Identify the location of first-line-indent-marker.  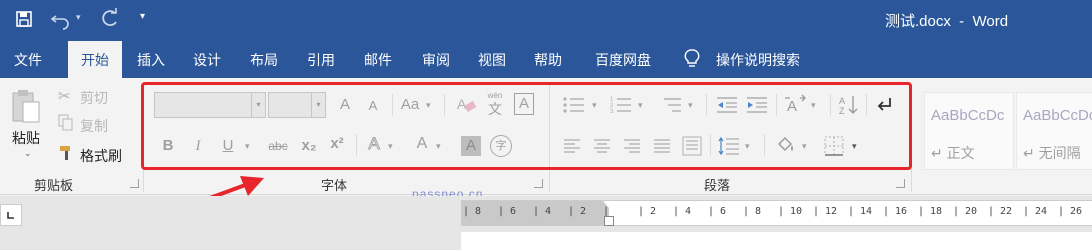
(609, 204).